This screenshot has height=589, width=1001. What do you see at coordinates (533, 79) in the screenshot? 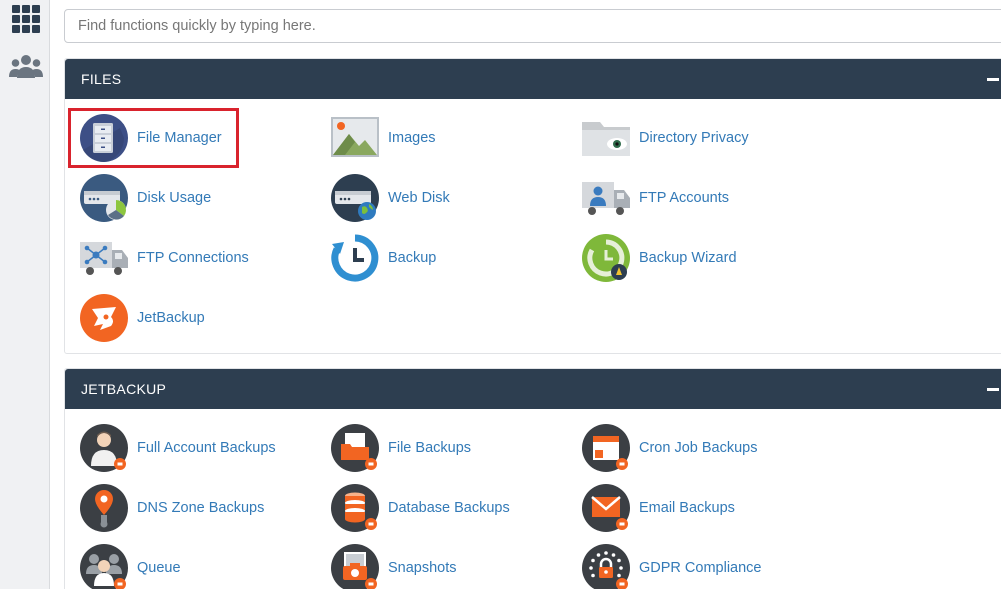
I see `files-panel-header: FILES` at bounding box center [533, 79].